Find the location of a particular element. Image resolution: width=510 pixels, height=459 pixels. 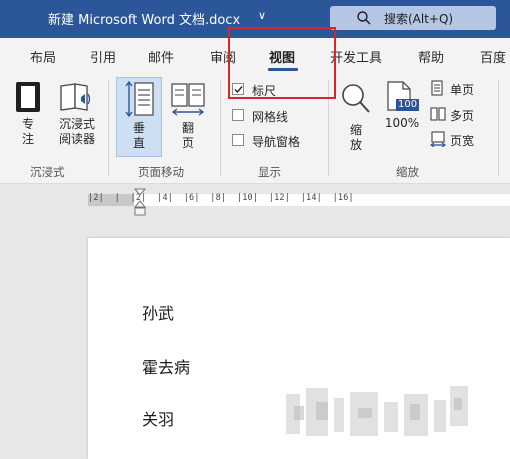

zoom-button: 缩 放 is located at coordinates (356, 116).